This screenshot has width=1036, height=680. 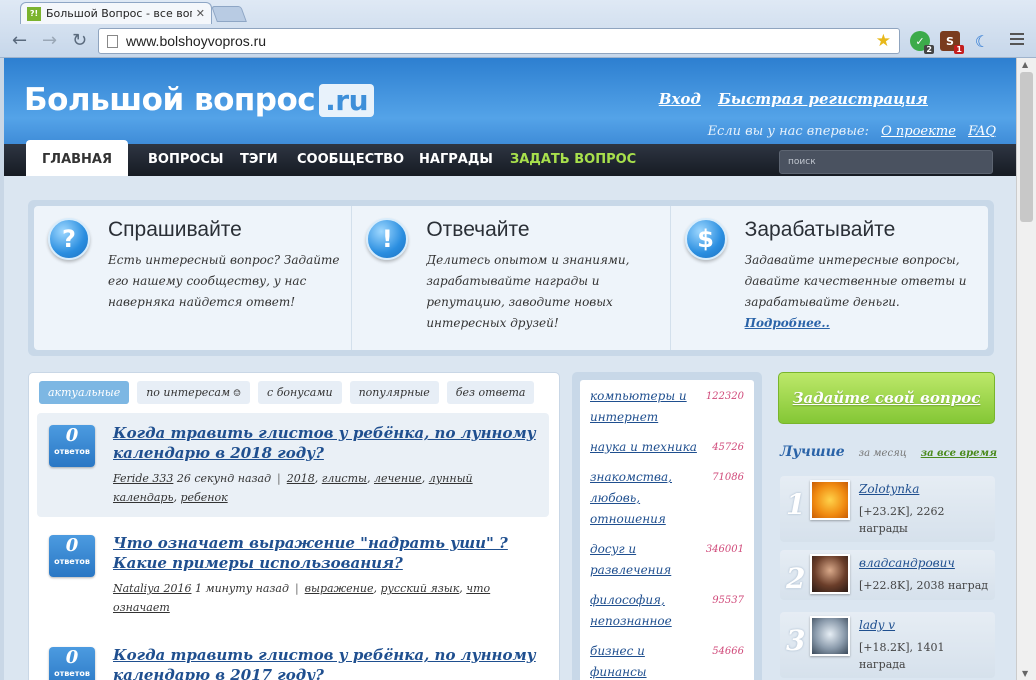 What do you see at coordinates (185, 160) in the screenshot?
I see `nav-questions: ВОПРОСЫ` at bounding box center [185, 160].